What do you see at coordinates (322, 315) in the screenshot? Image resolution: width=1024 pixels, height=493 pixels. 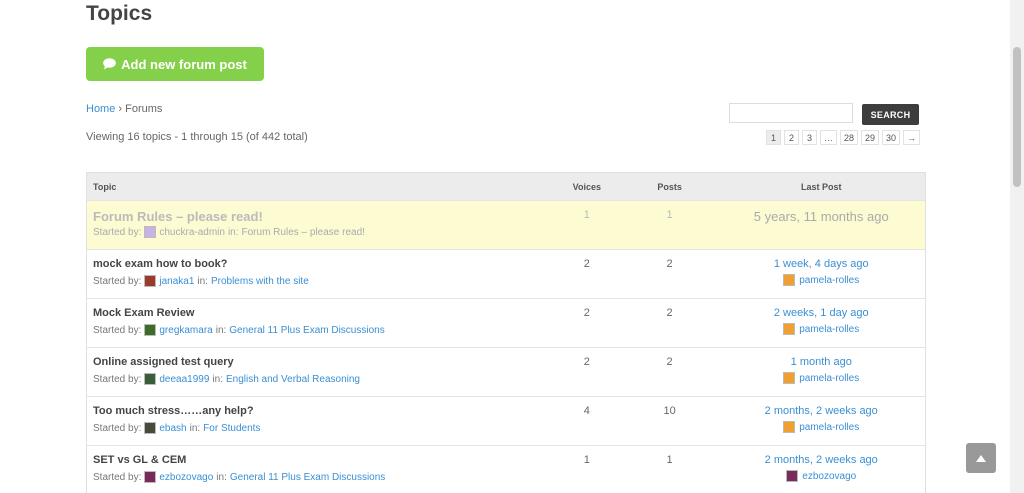 I see `topic-title-link: Mock Exam Review` at bounding box center [322, 315].